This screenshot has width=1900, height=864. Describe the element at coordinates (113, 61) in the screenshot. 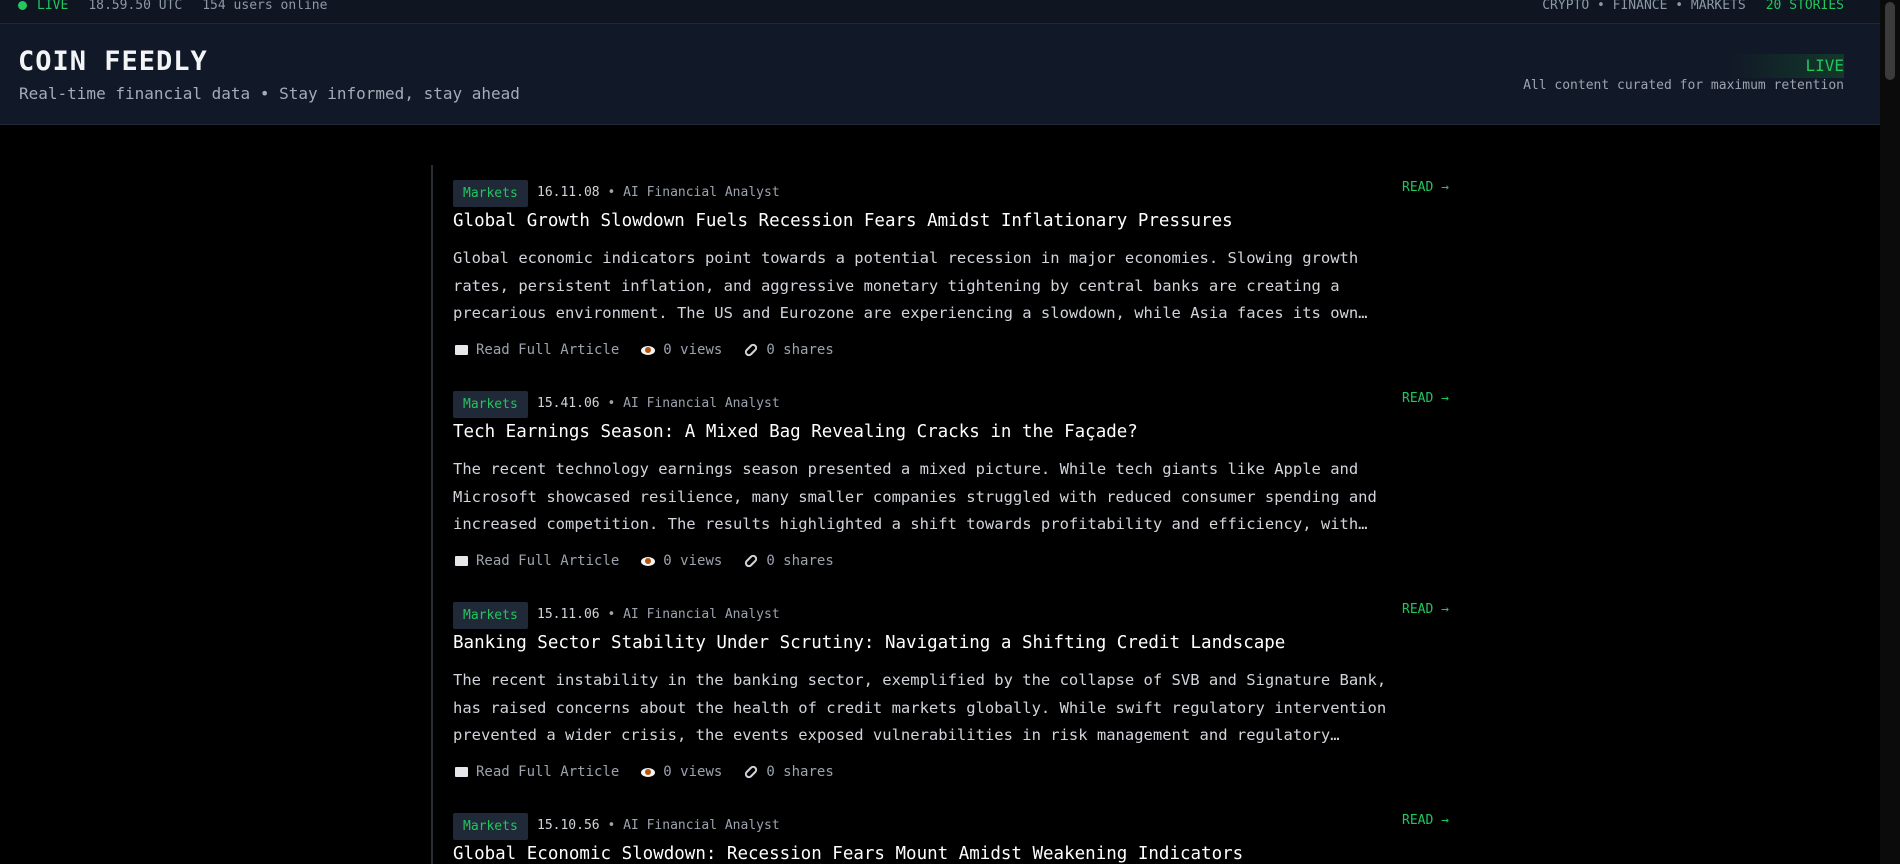

I see `site-title: COIN FEEDLY` at that location.